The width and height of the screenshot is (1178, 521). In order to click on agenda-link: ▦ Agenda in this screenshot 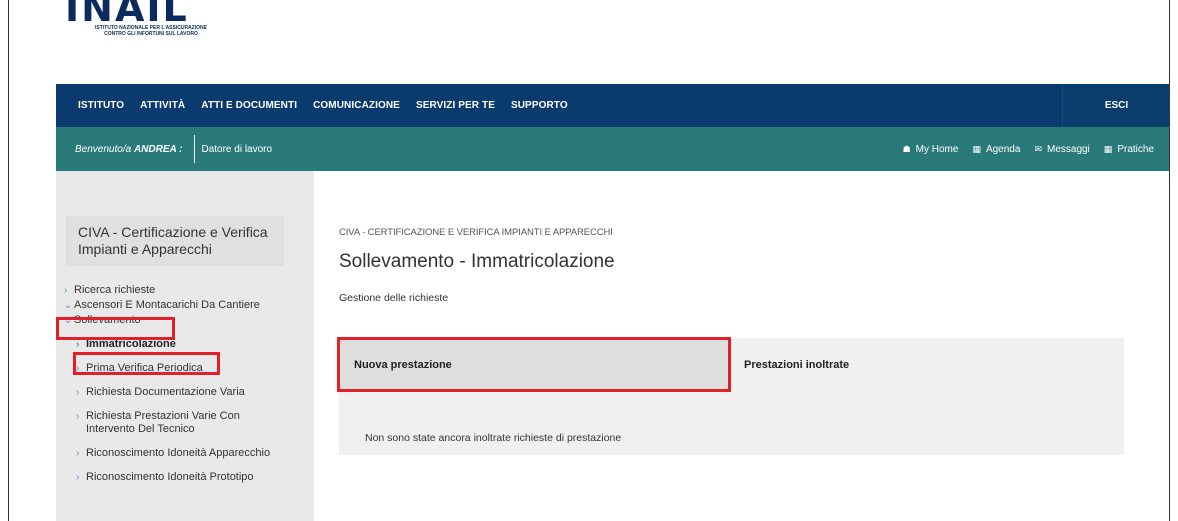, I will do `click(996, 149)`.